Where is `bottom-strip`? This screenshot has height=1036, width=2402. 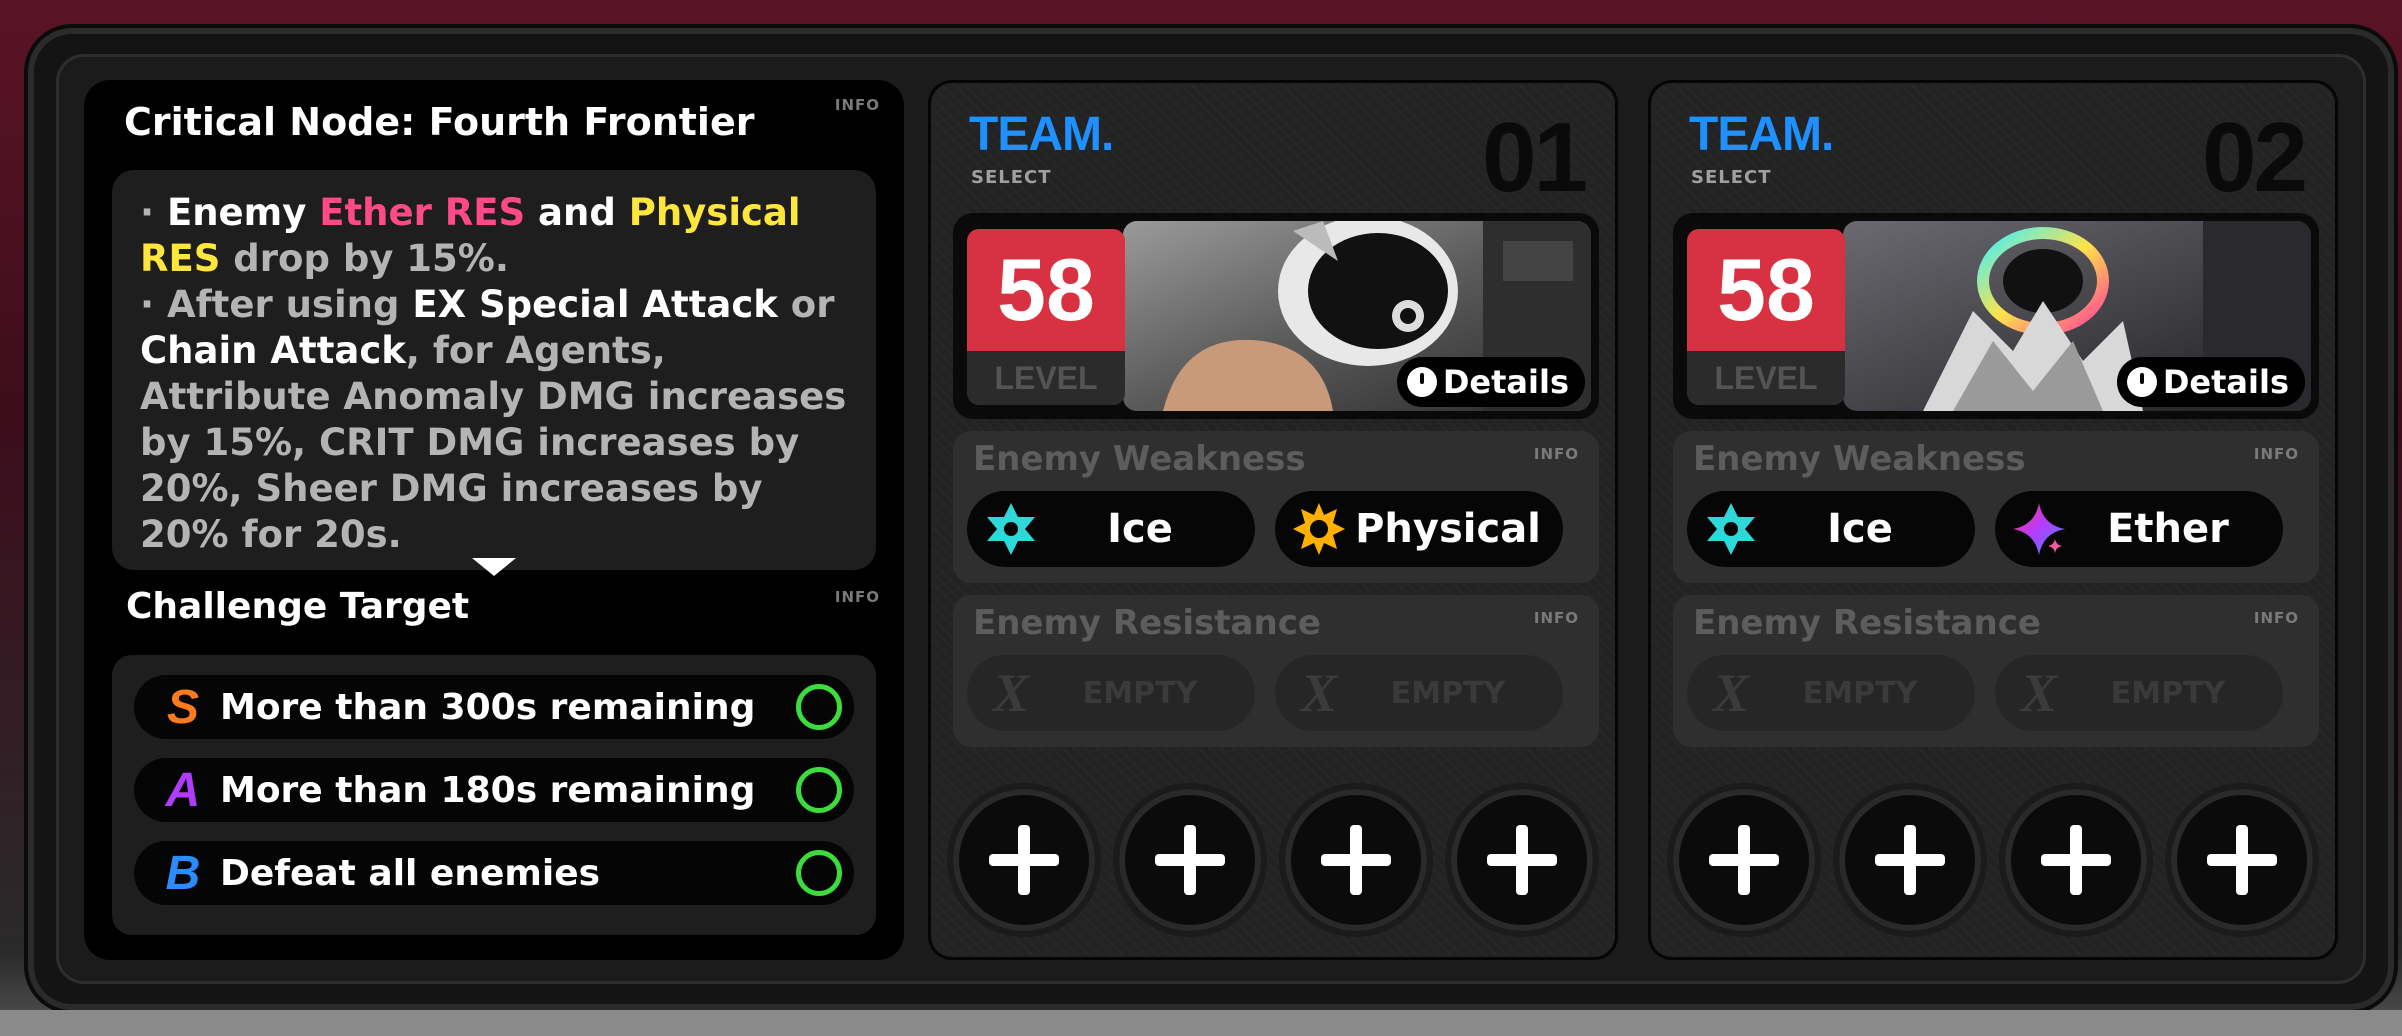 bottom-strip is located at coordinates (1201, 1023).